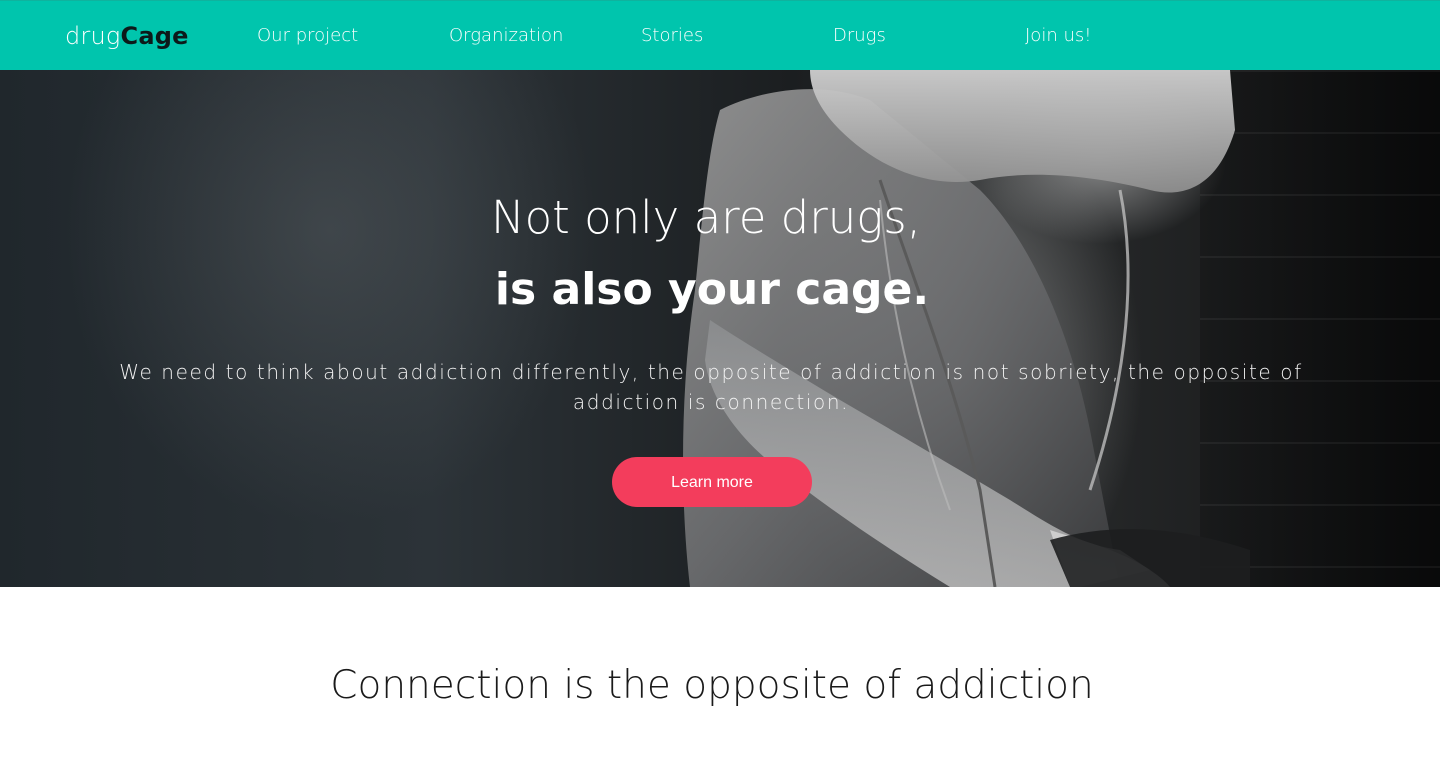 This screenshot has width=1440, height=782. I want to click on brand-logo-bold: Cage, so click(154, 36).